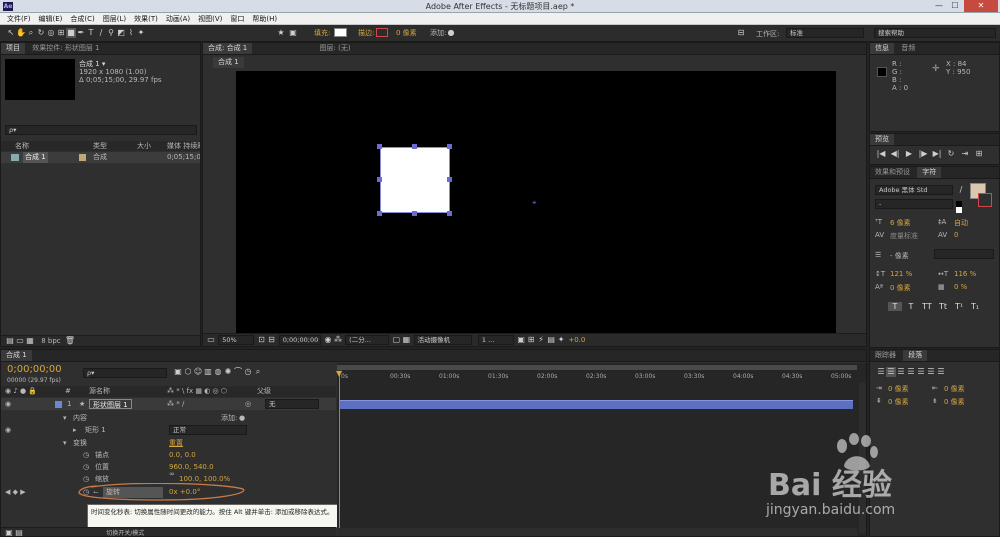 The image size is (1000, 537). Describe the element at coordinates (210, 19) in the screenshot. I see `menu-item: 视图(V)` at that location.